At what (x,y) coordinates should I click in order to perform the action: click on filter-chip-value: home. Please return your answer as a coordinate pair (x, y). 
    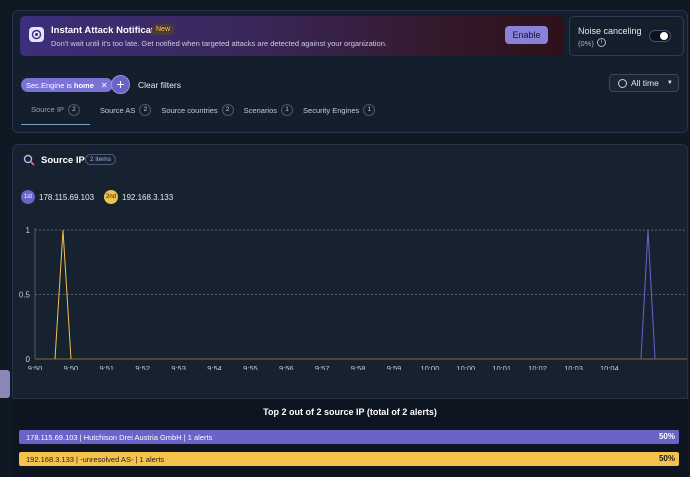
    Looking at the image, I should click on (83, 85).